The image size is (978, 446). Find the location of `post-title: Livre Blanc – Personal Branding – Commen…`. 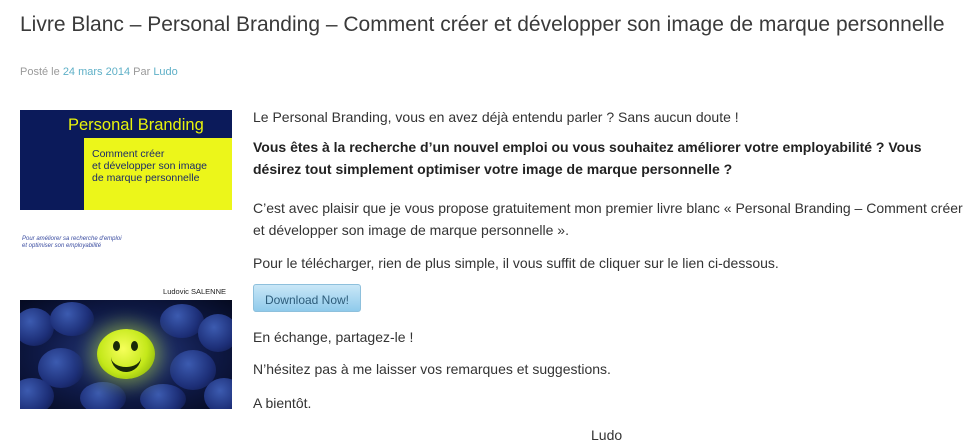

post-title: Livre Blanc – Personal Branding – Commen… is located at coordinates (490, 25).